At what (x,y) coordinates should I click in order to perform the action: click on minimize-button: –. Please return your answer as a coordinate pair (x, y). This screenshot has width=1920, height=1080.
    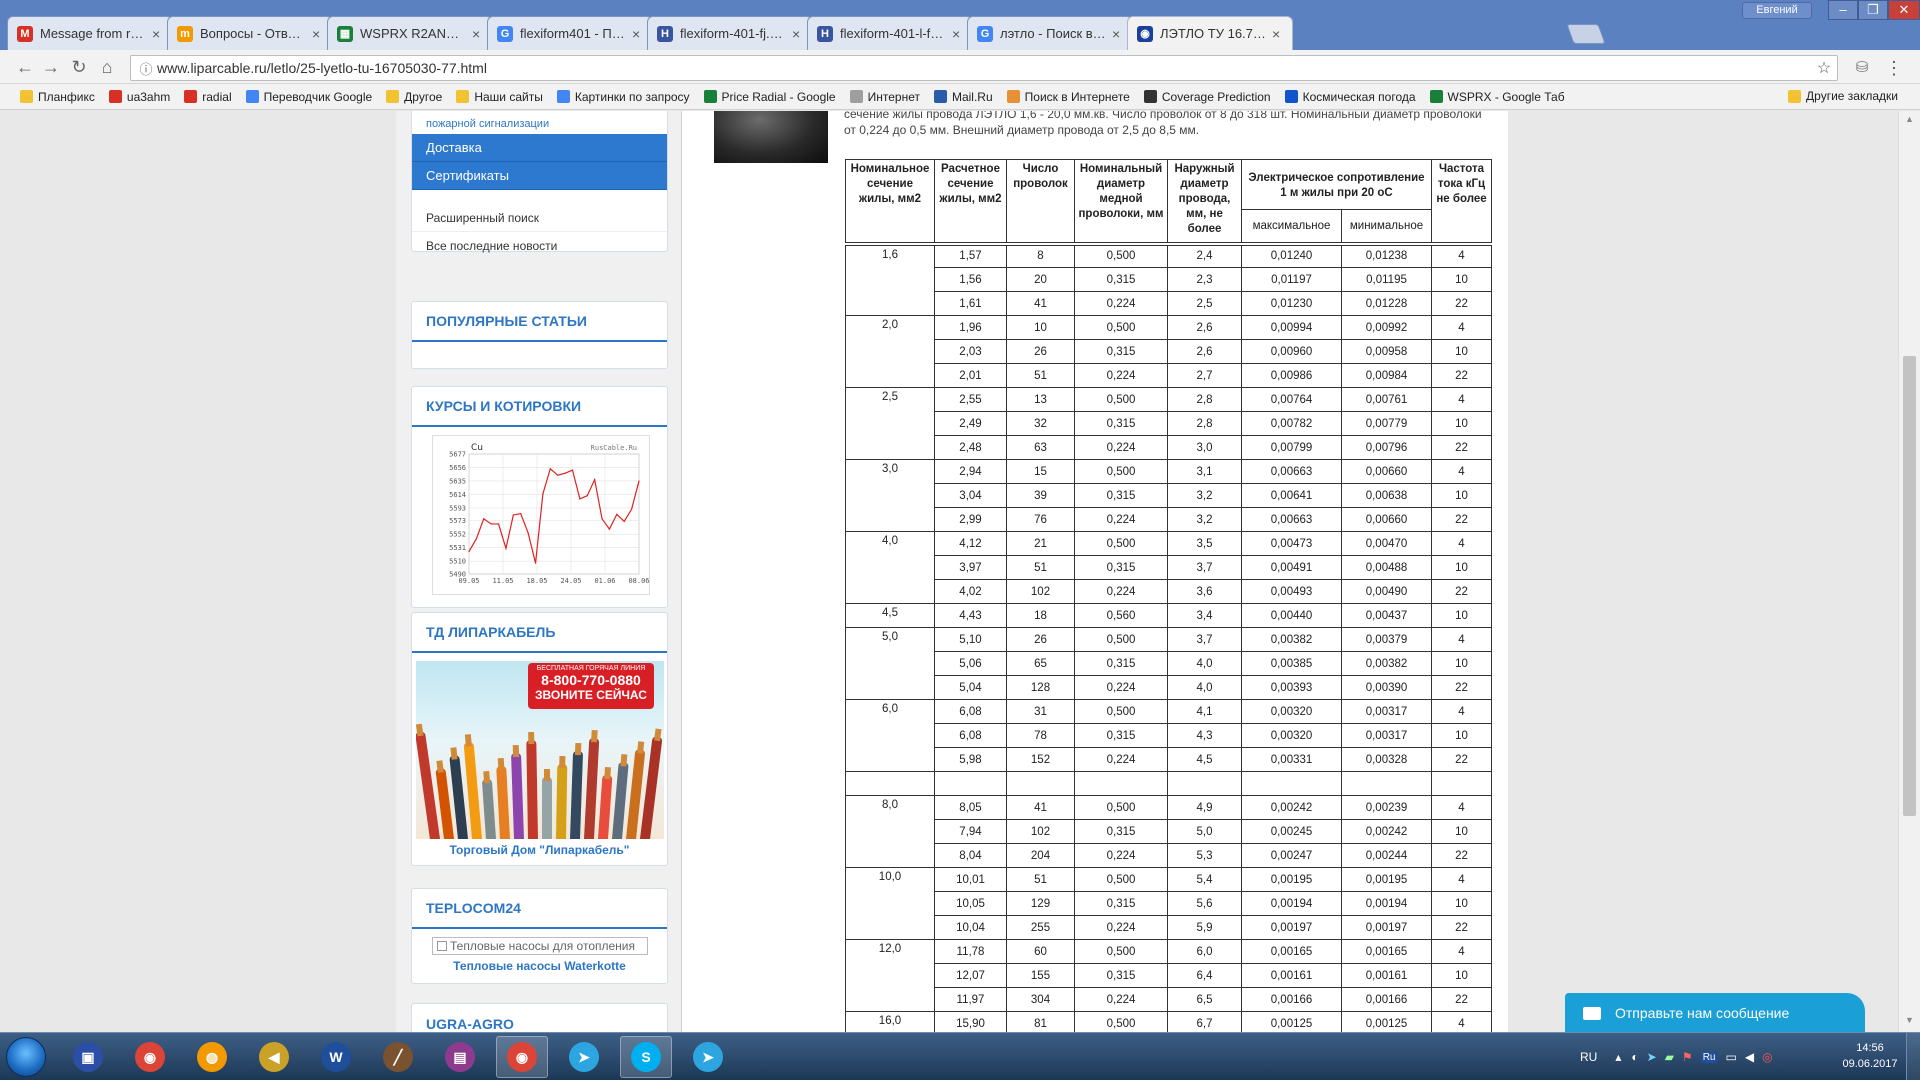
    Looking at the image, I should click on (1843, 10).